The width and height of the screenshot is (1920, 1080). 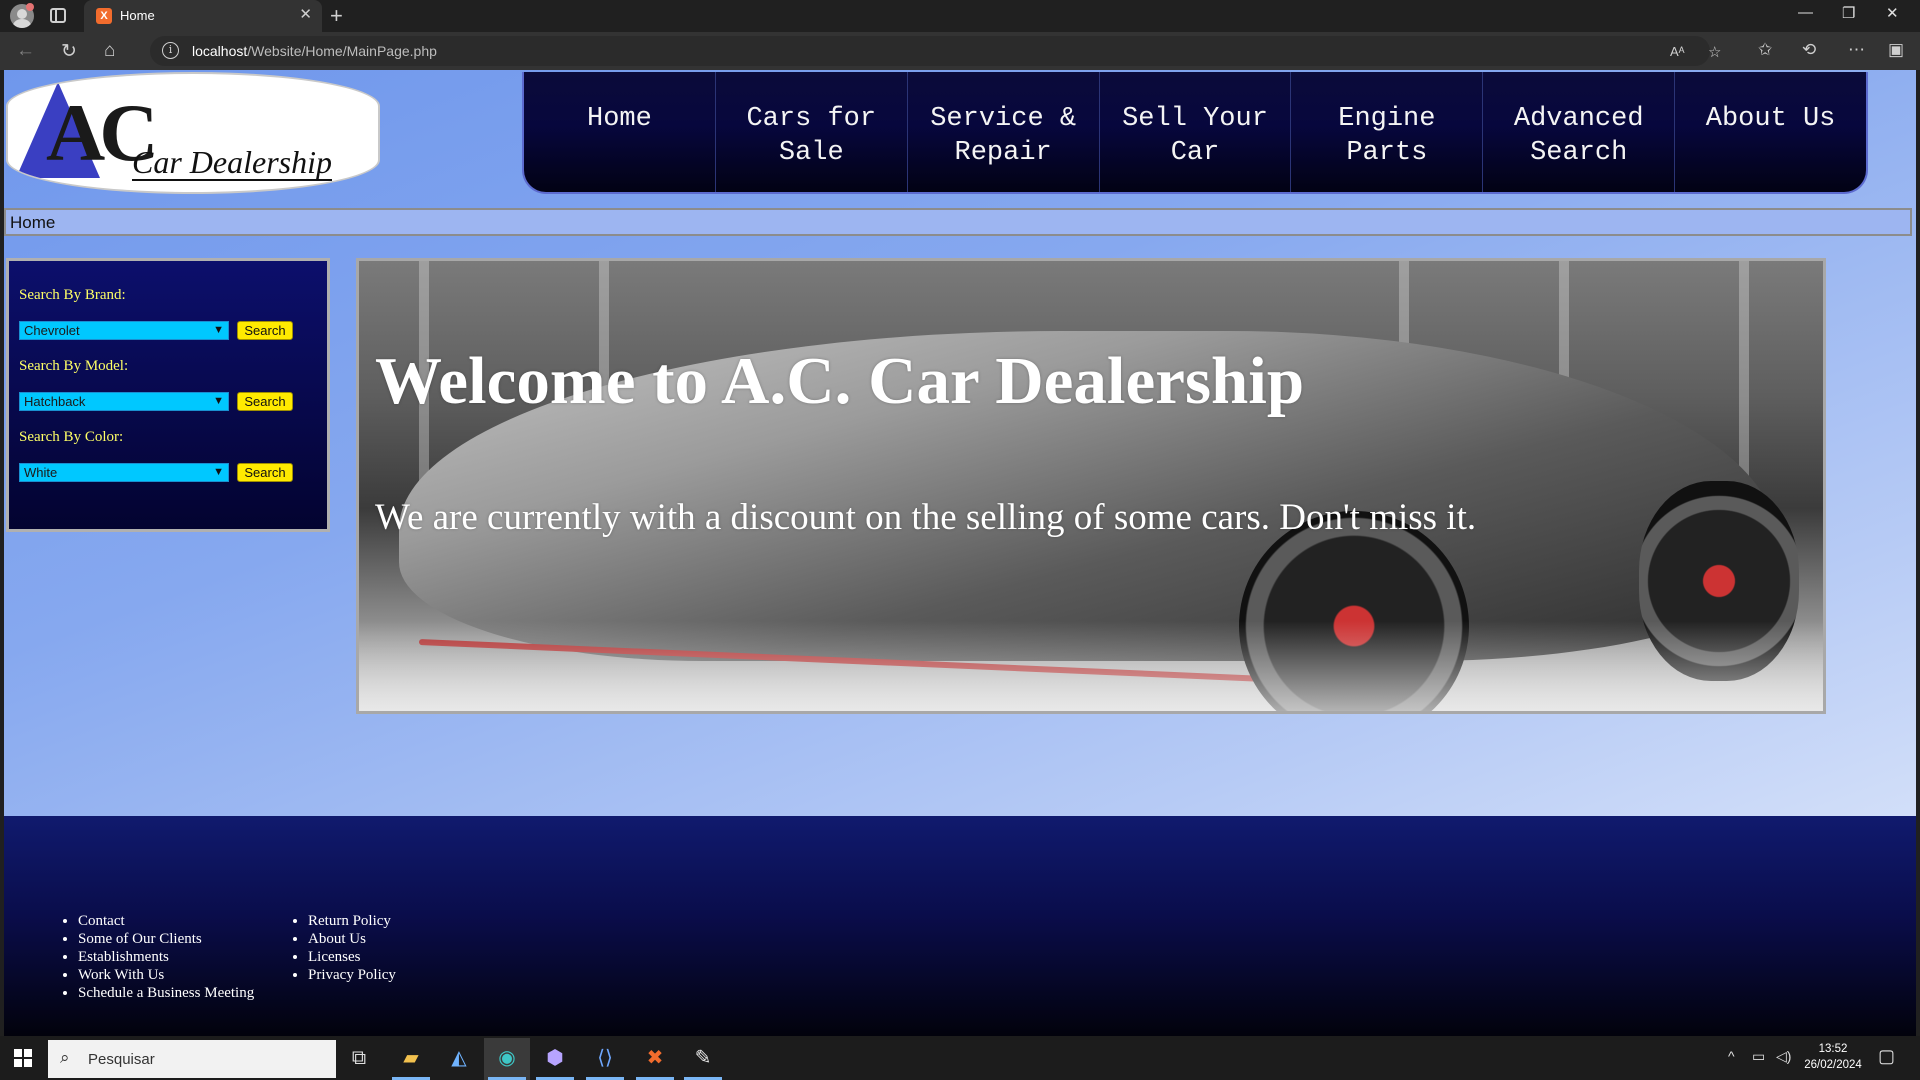 I want to click on edge-browser-icon: ◉, so click(x=507, y=1059).